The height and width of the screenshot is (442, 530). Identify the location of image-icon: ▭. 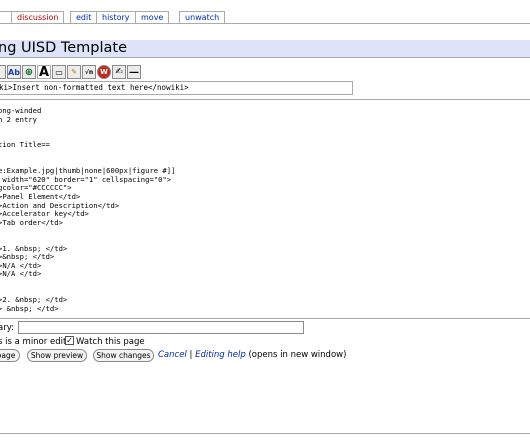
(59, 72).